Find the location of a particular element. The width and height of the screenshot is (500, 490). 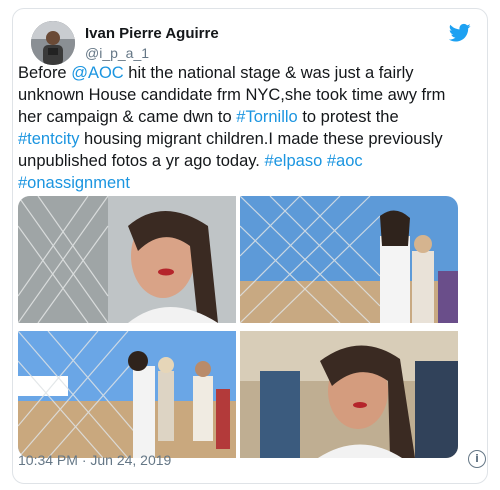

hashtag-tornillo: #Tornillo is located at coordinates (266, 117).